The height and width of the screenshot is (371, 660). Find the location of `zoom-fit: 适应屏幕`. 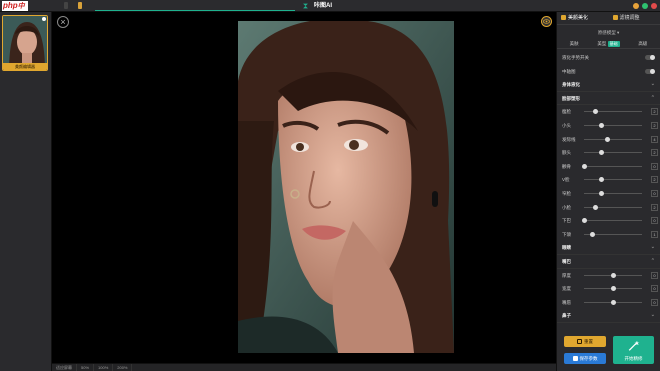

zoom-fit: 适应屏幕 is located at coordinates (64, 367).